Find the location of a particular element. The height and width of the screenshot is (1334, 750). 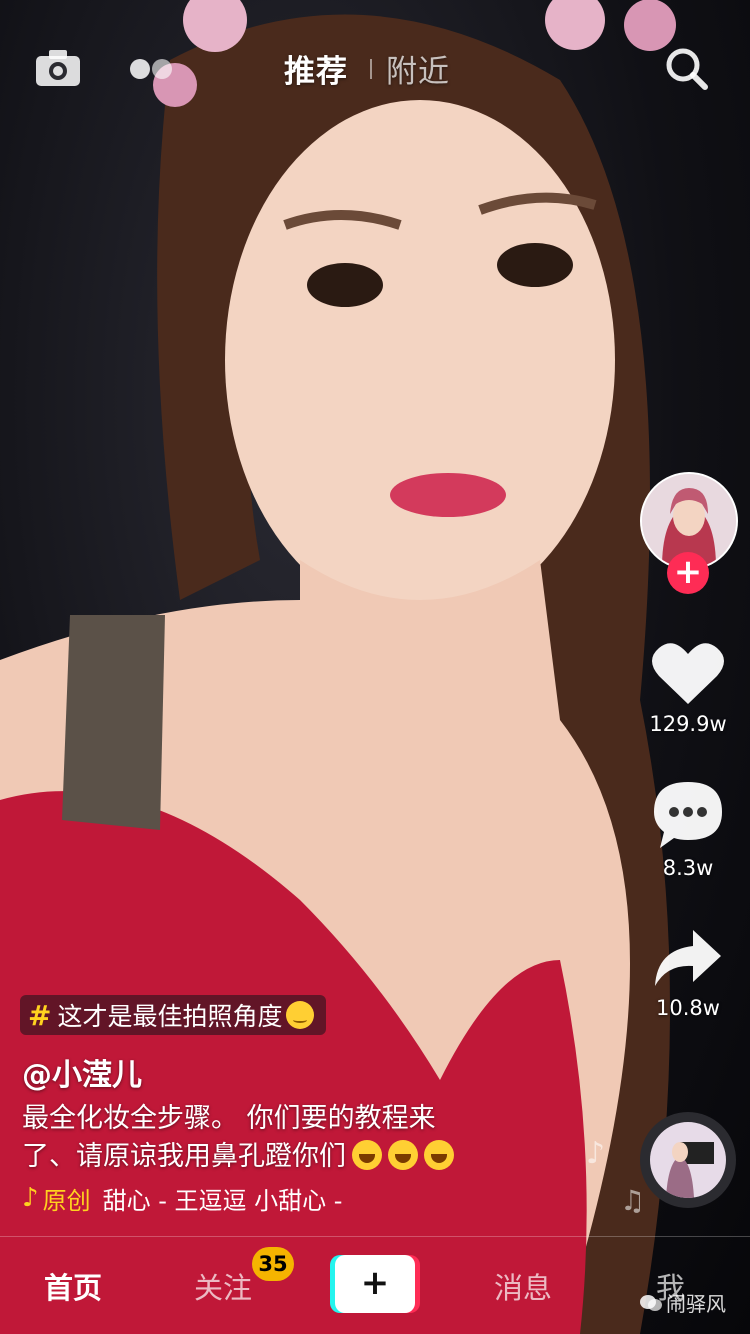

post-description: 最全化妆全步骤。 你们要的教程来 了、请原谅我用鼻孔蹬你们 is located at coordinates (282, 1138).